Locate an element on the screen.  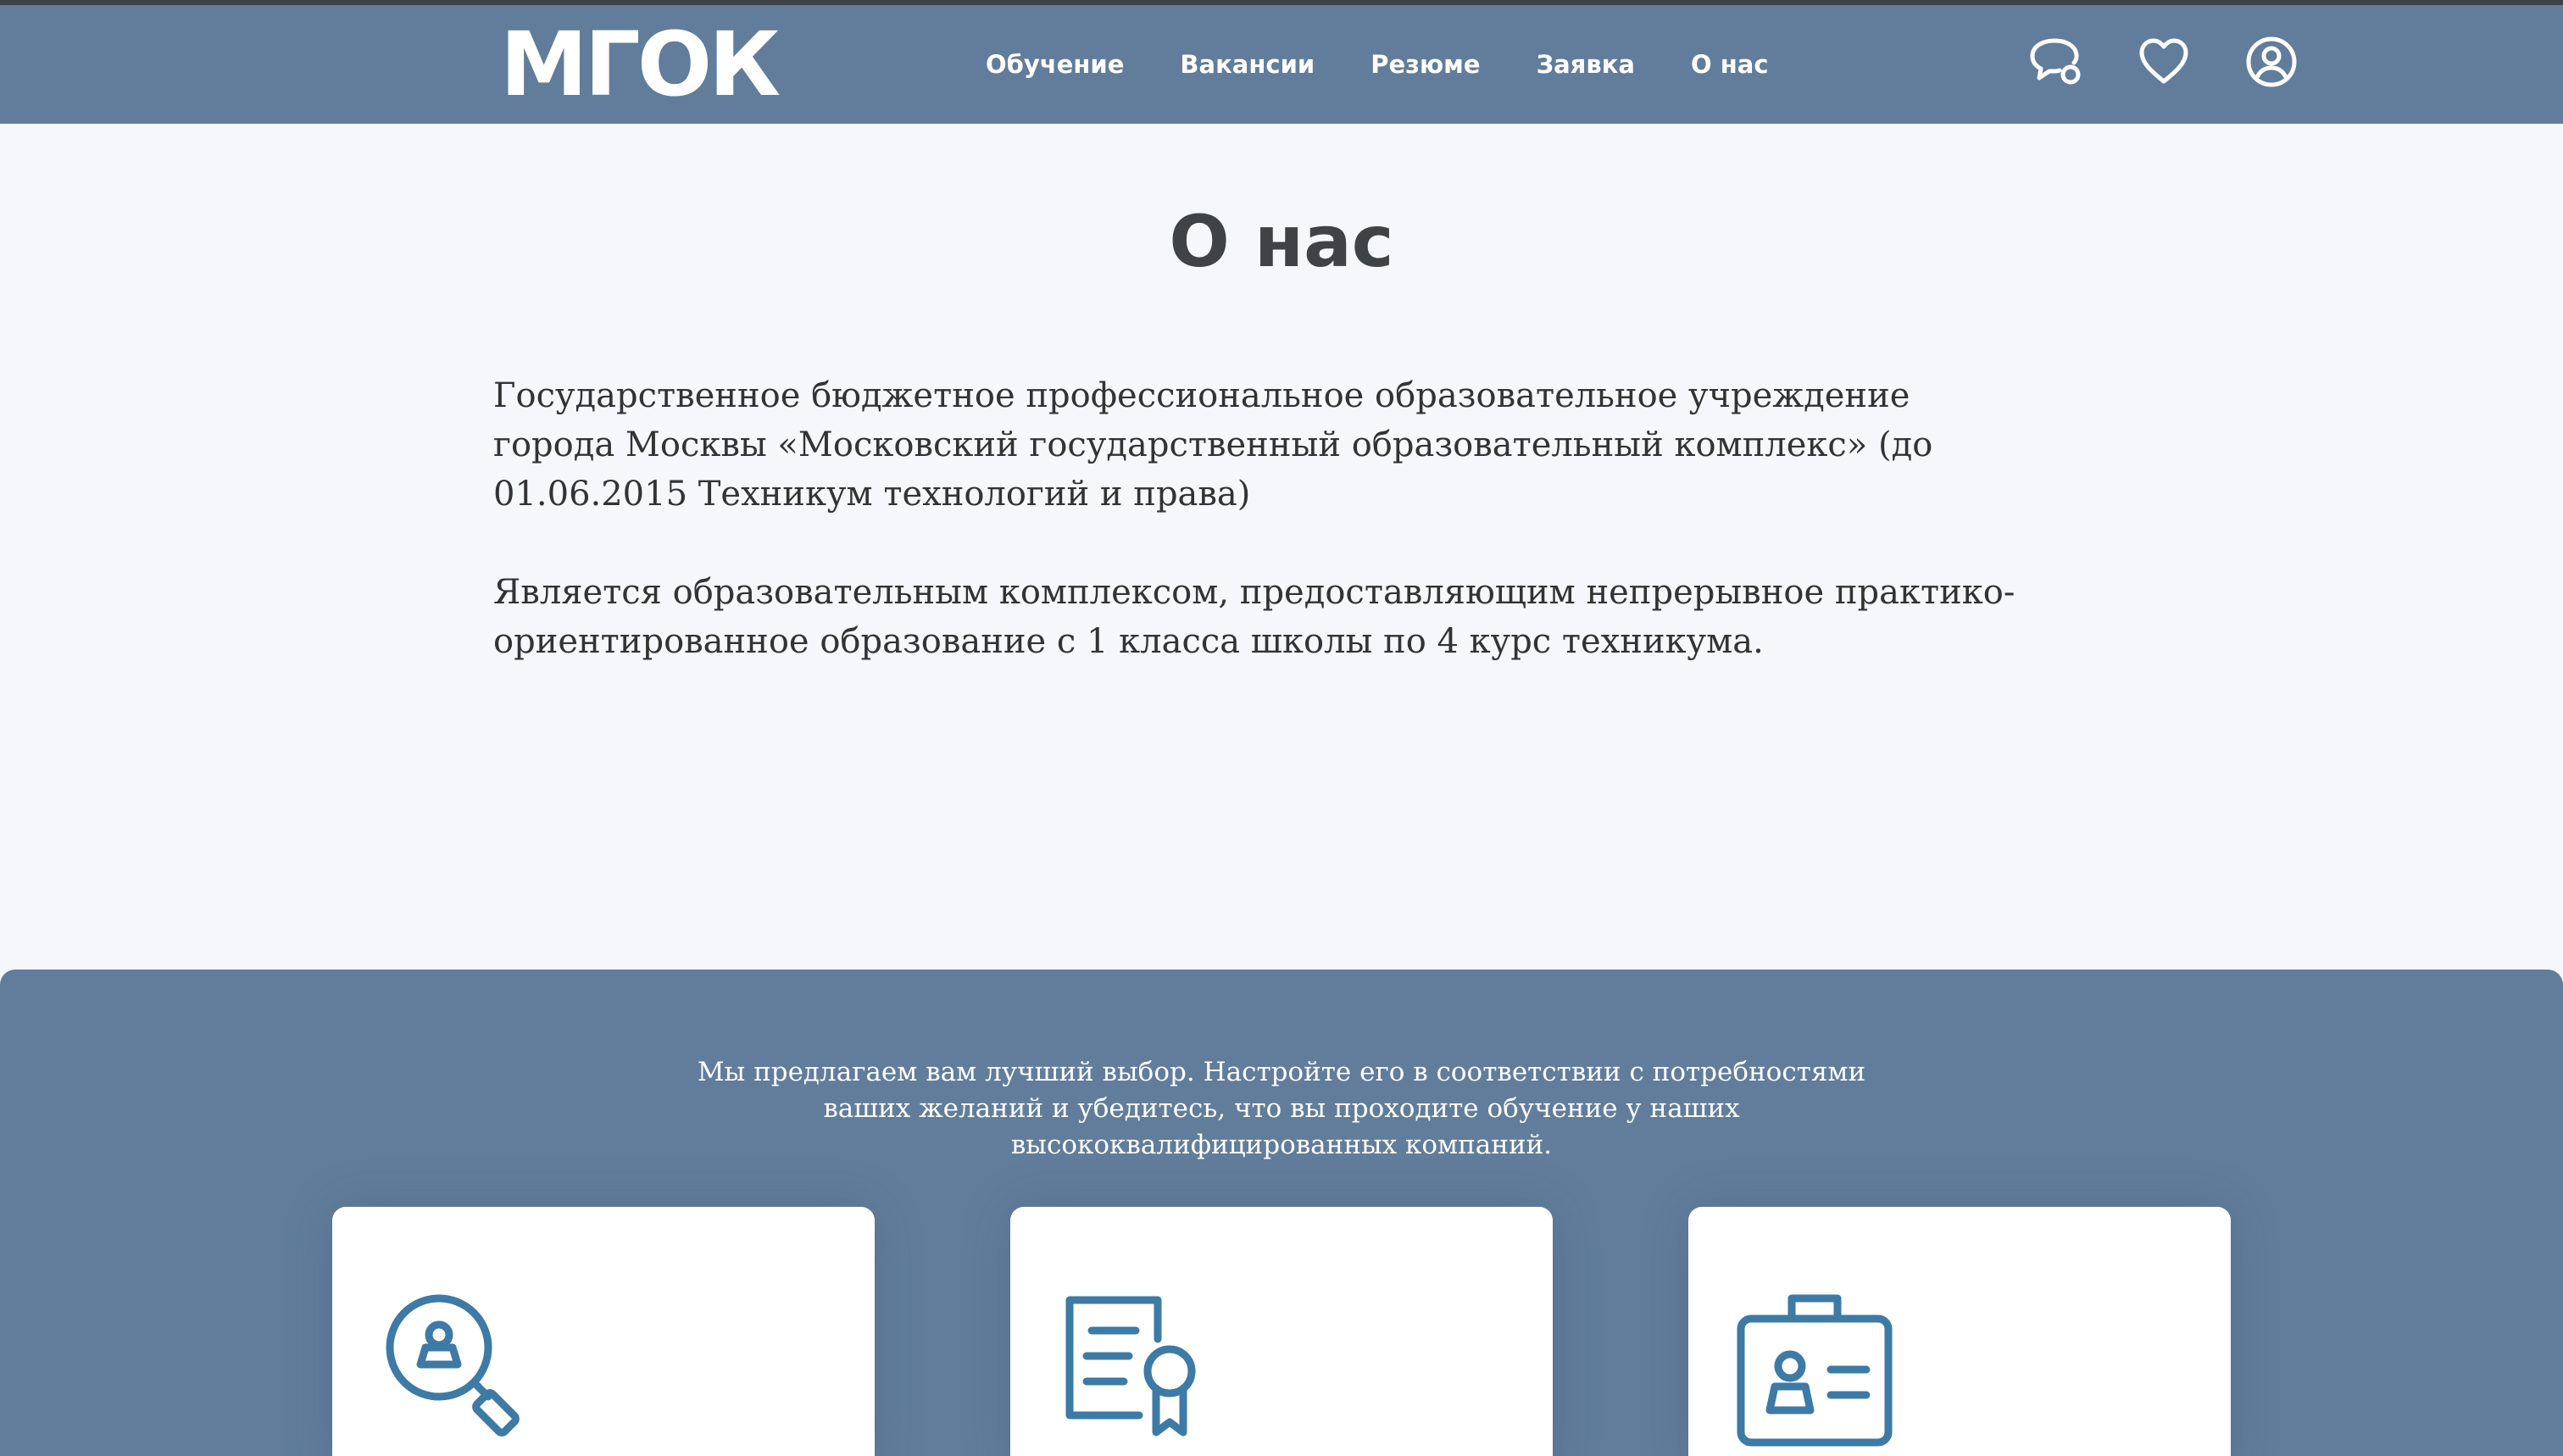
feature-card-badge is located at coordinates (1959, 1331).